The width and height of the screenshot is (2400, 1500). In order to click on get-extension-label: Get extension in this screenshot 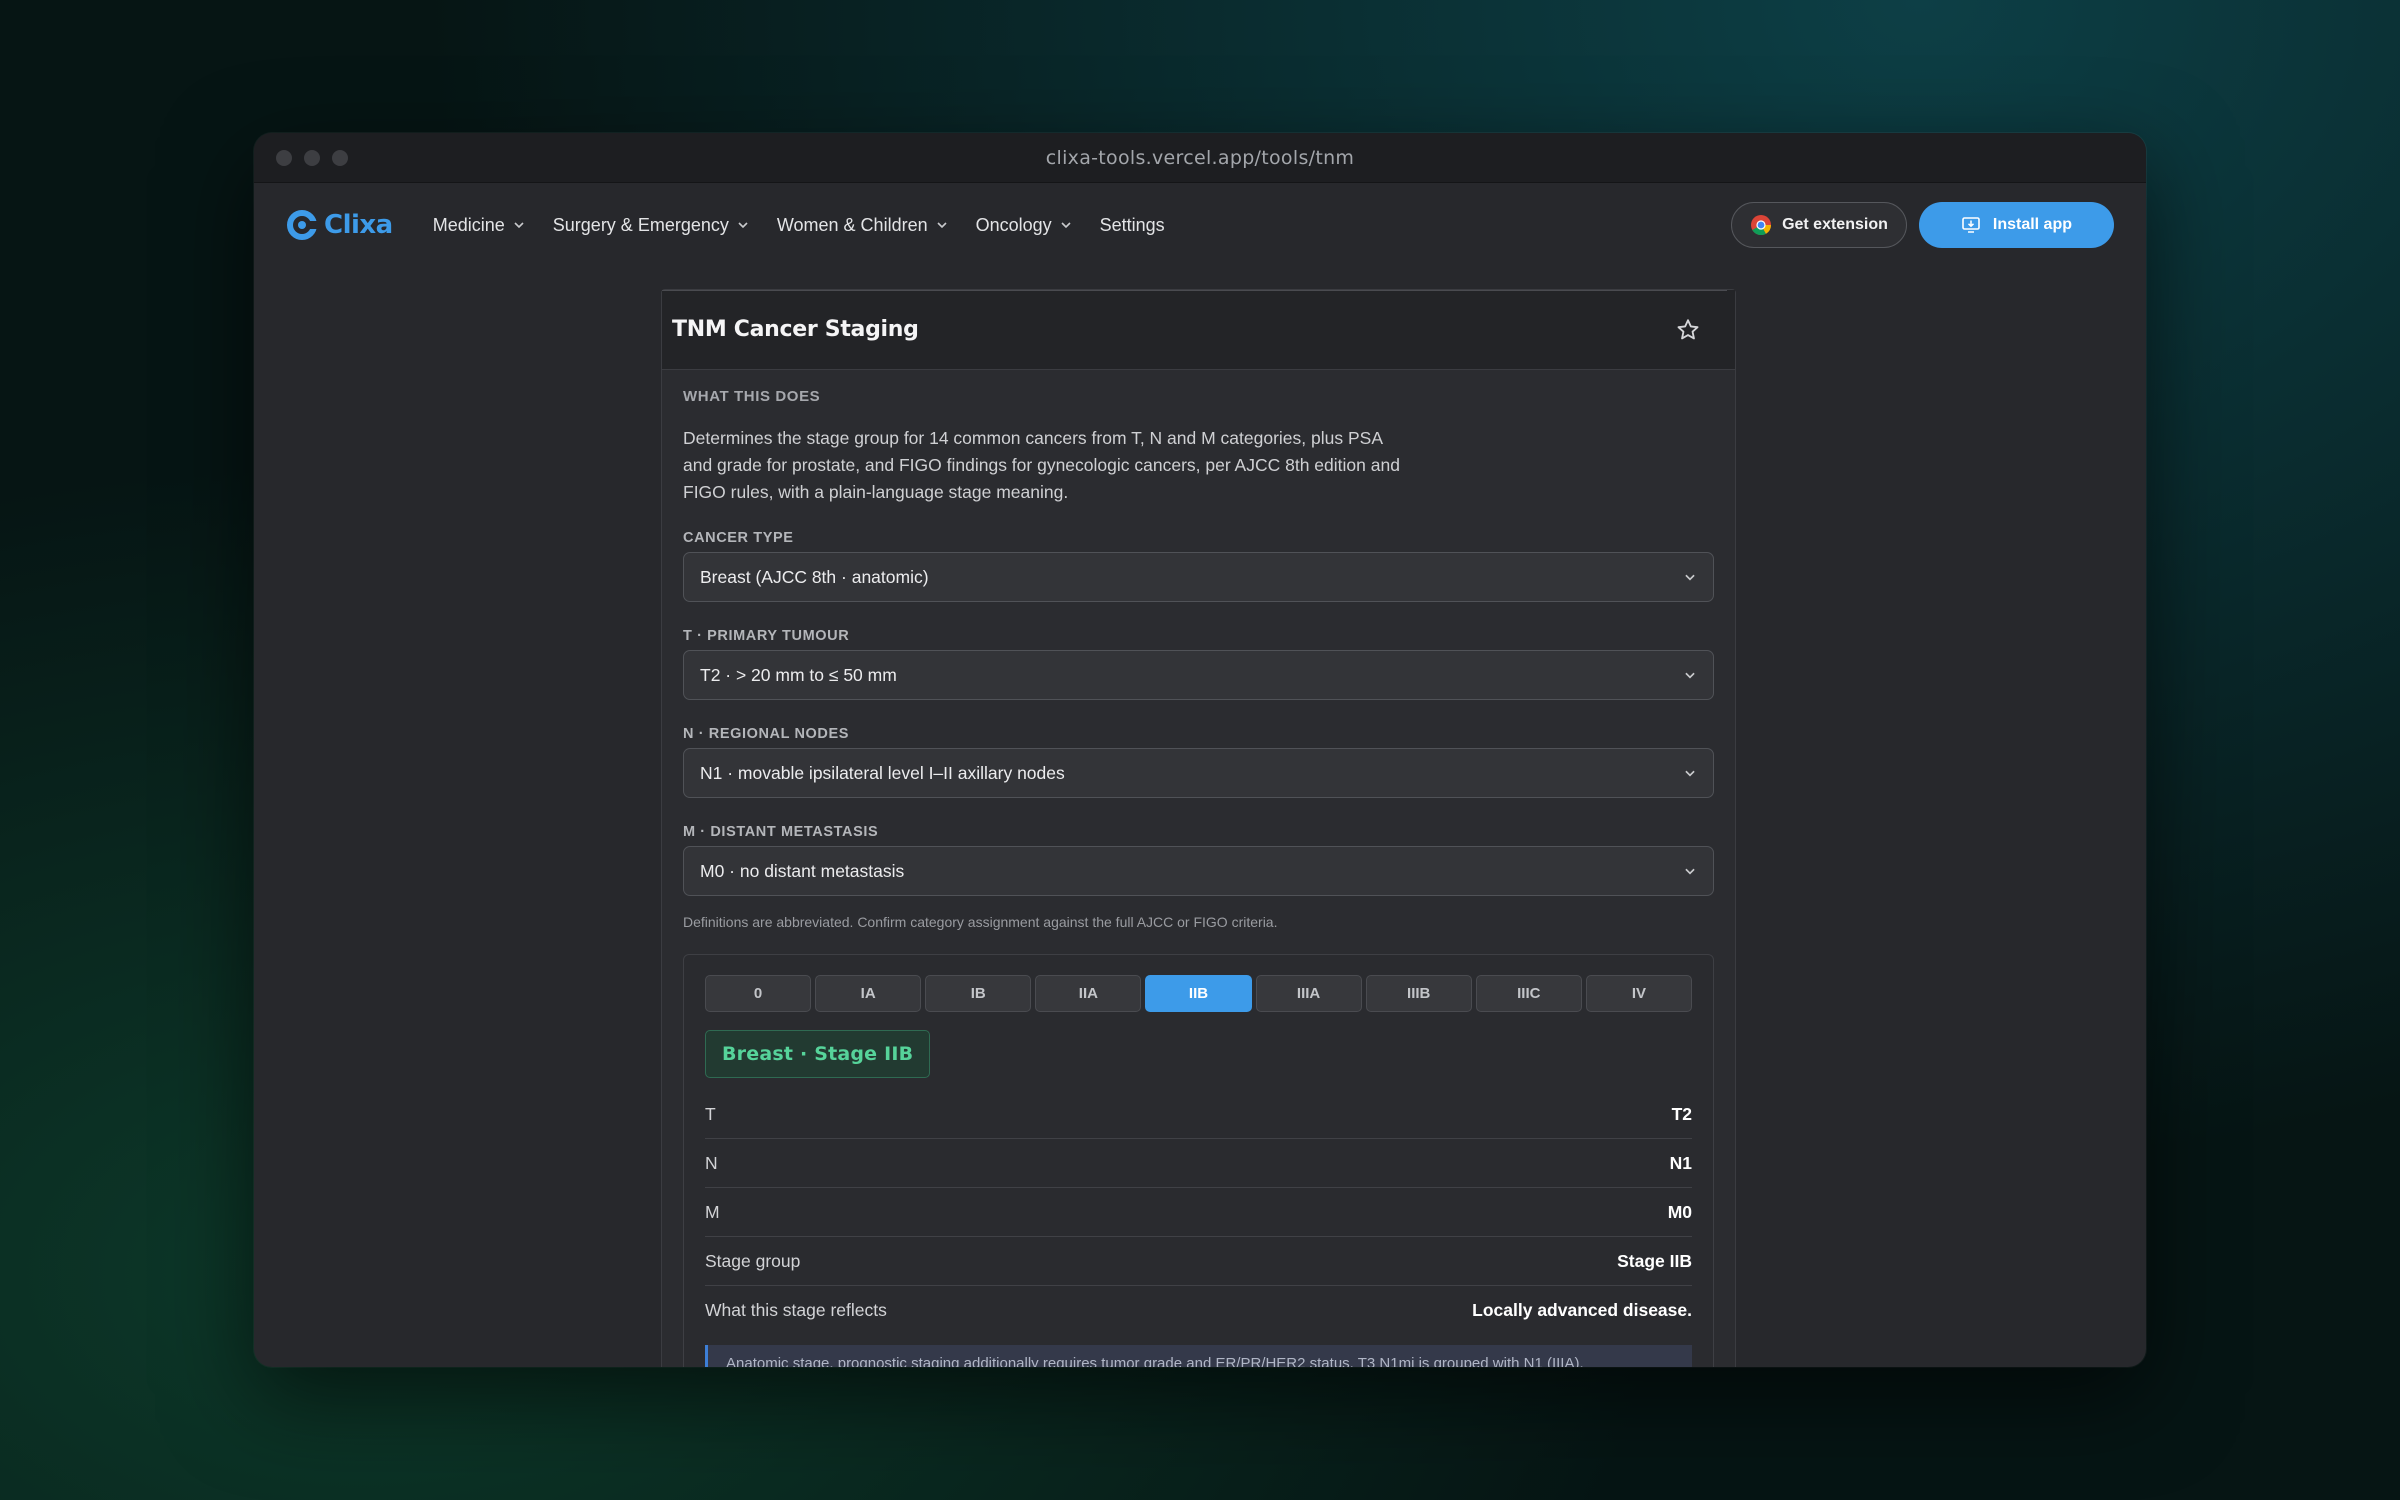, I will do `click(1835, 224)`.